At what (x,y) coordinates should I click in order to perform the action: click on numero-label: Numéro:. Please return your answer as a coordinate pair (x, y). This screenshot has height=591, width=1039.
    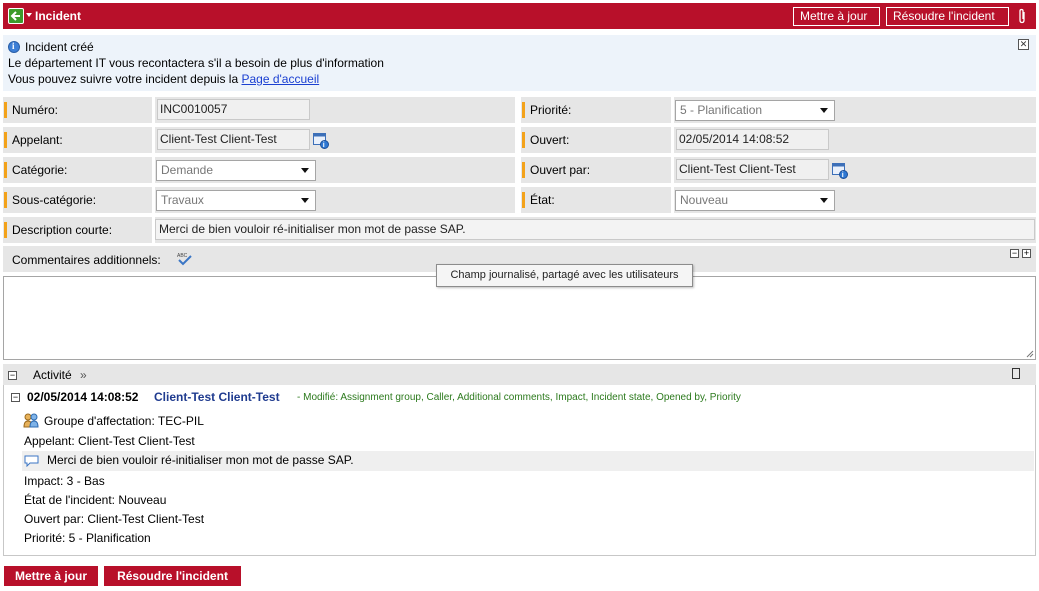
    Looking at the image, I should click on (77, 110).